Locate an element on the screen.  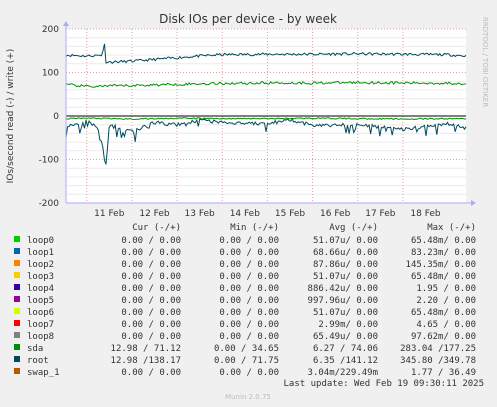
legend-value-max: 1.77 / 36.49 is located at coordinates (443, 373).